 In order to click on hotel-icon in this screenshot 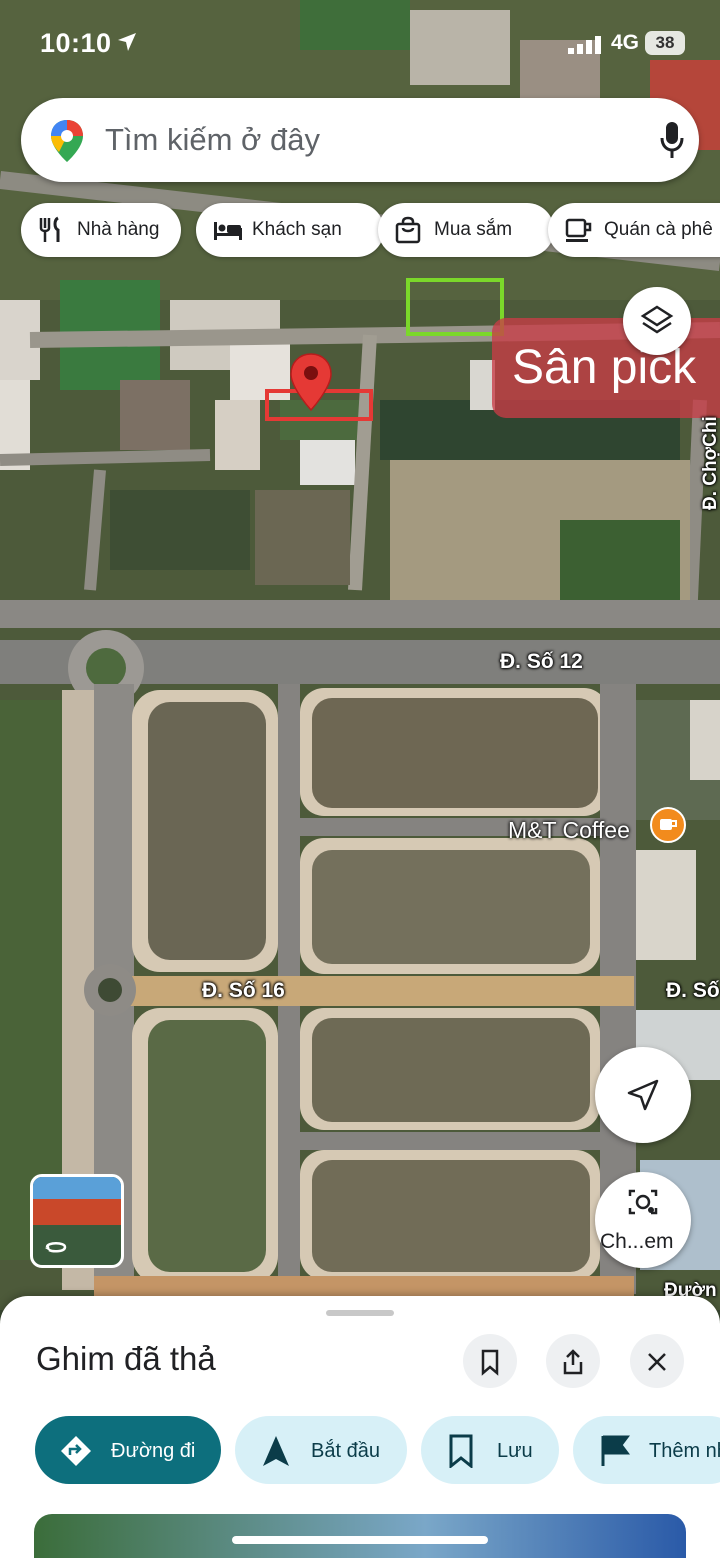, I will do `click(228, 231)`.